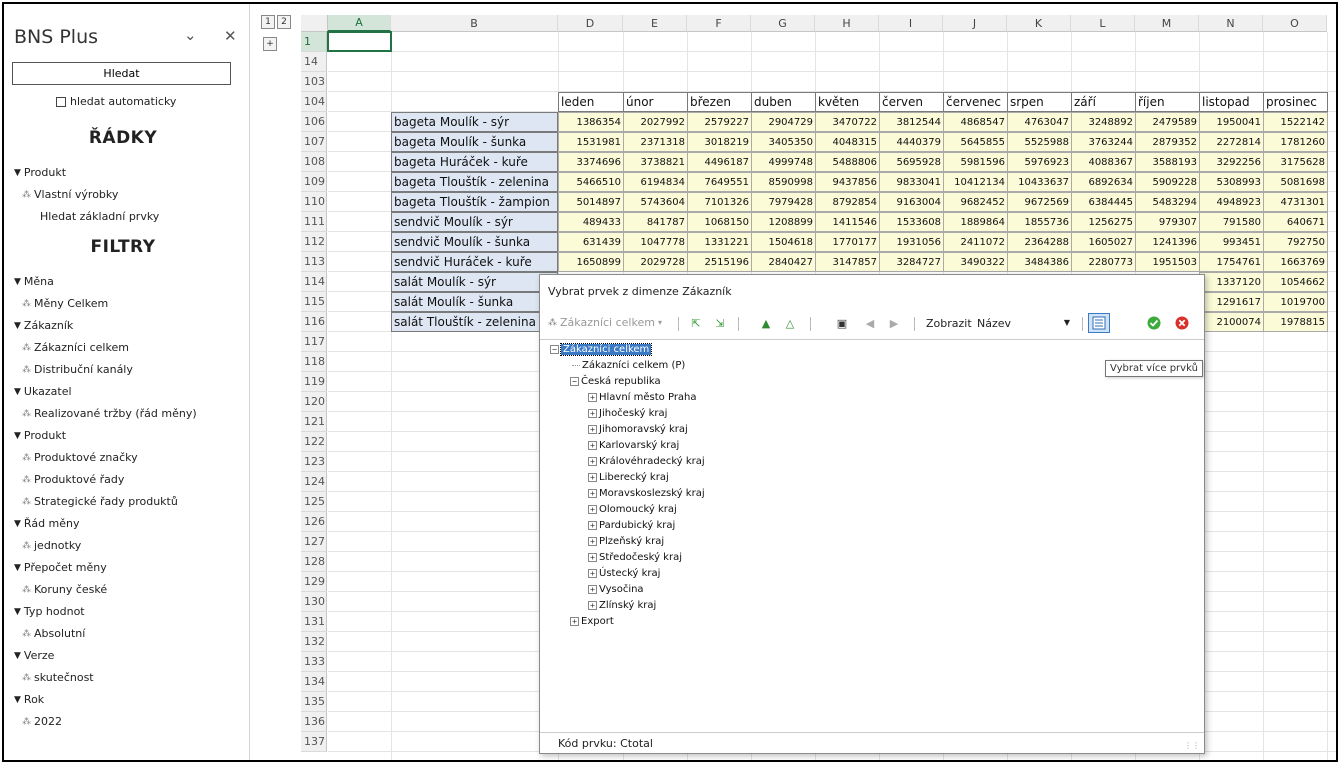 The height and width of the screenshot is (766, 1342). Describe the element at coordinates (359, 41) in the screenshot. I see `active-cell` at that location.